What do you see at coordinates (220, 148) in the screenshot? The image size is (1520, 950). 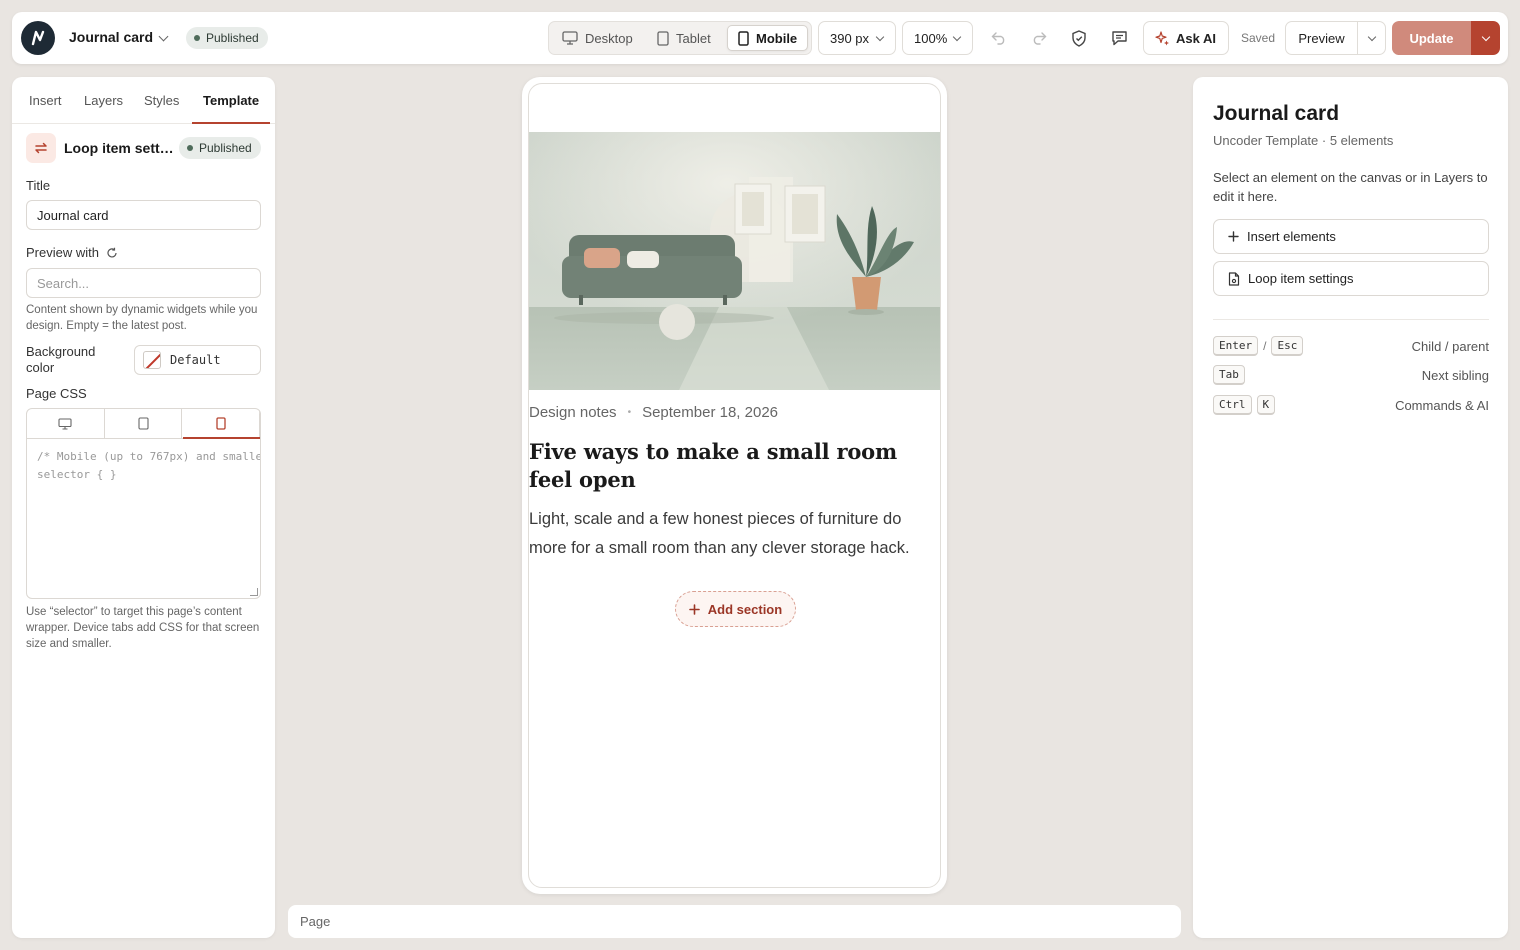 I see `loop-status-badge: Published` at bounding box center [220, 148].